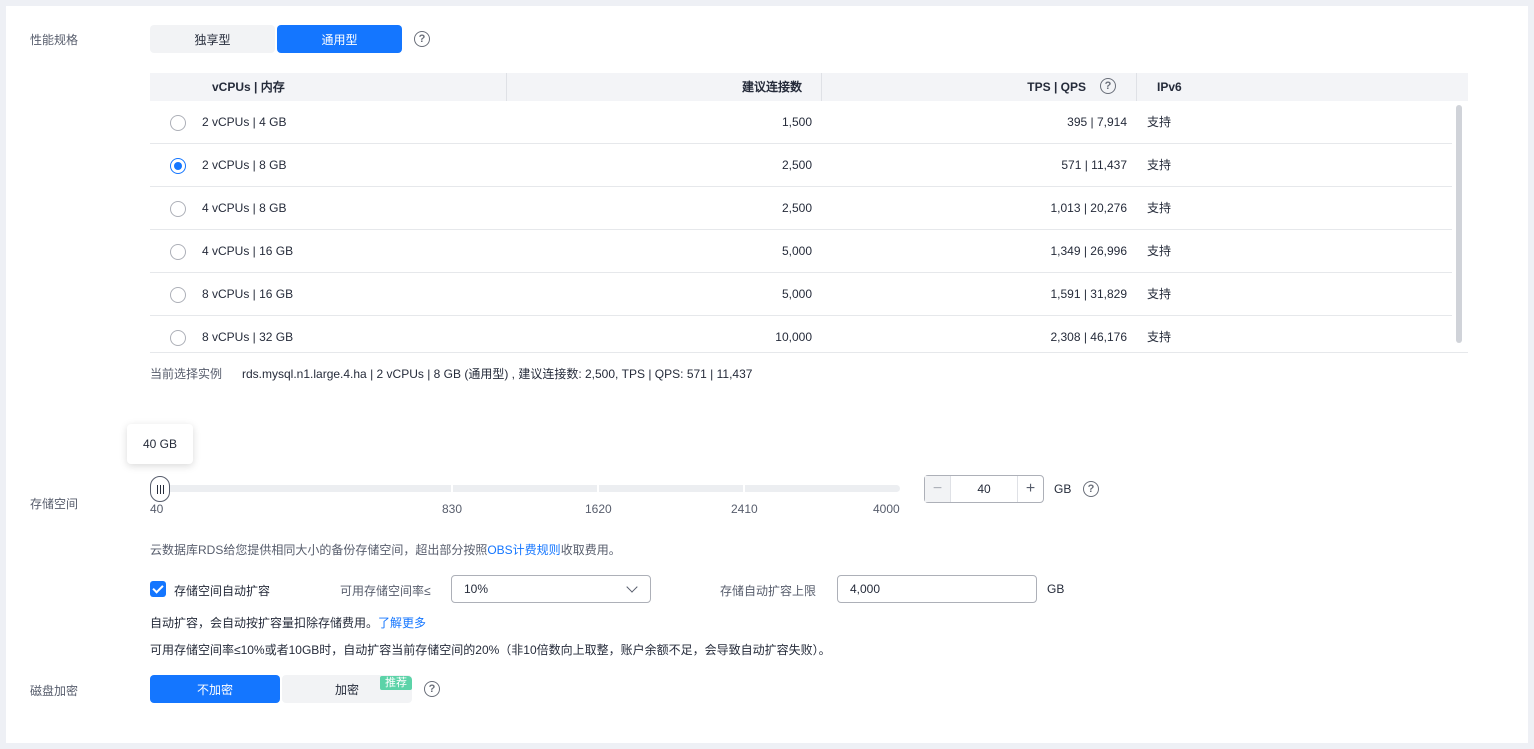 The image size is (1534, 749). Describe the element at coordinates (54, 504) in the screenshot. I see `storage-label: 存储空间` at that location.